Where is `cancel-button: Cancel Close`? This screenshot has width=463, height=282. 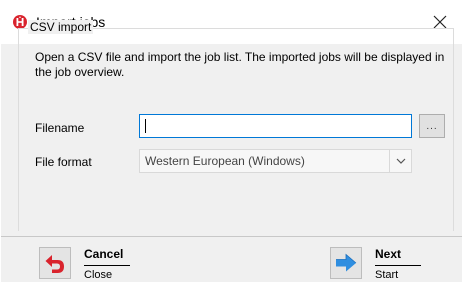
cancel-button: Cancel Close is located at coordinates (84, 264).